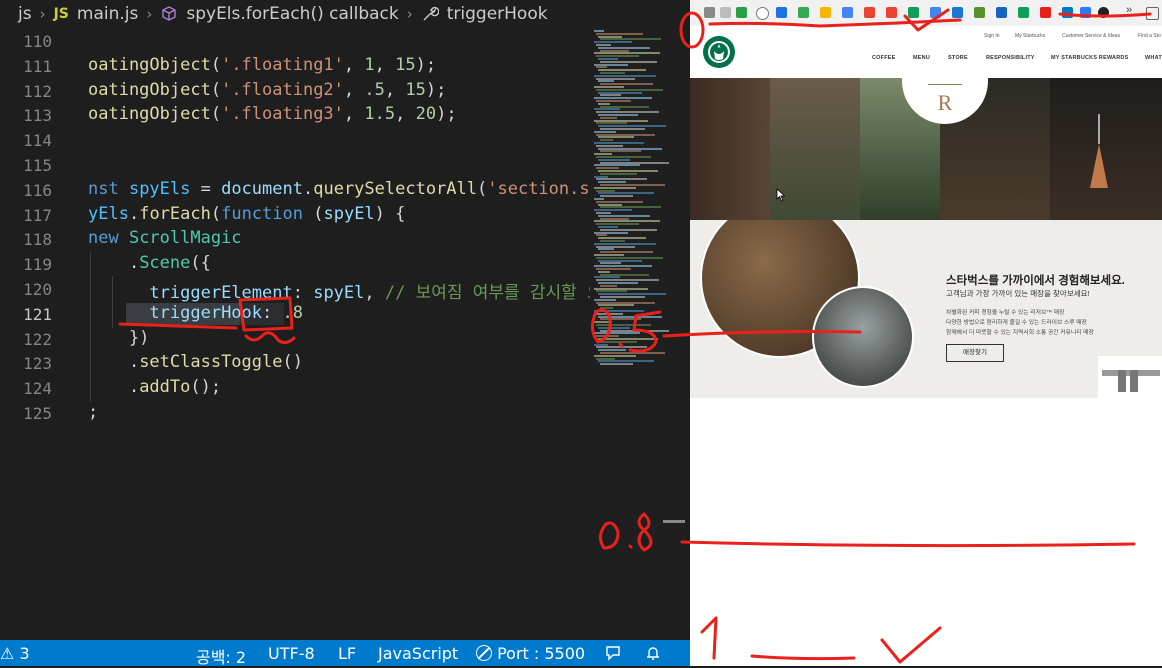 The width and height of the screenshot is (1162, 668). I want to click on minimap, so click(637, 334).